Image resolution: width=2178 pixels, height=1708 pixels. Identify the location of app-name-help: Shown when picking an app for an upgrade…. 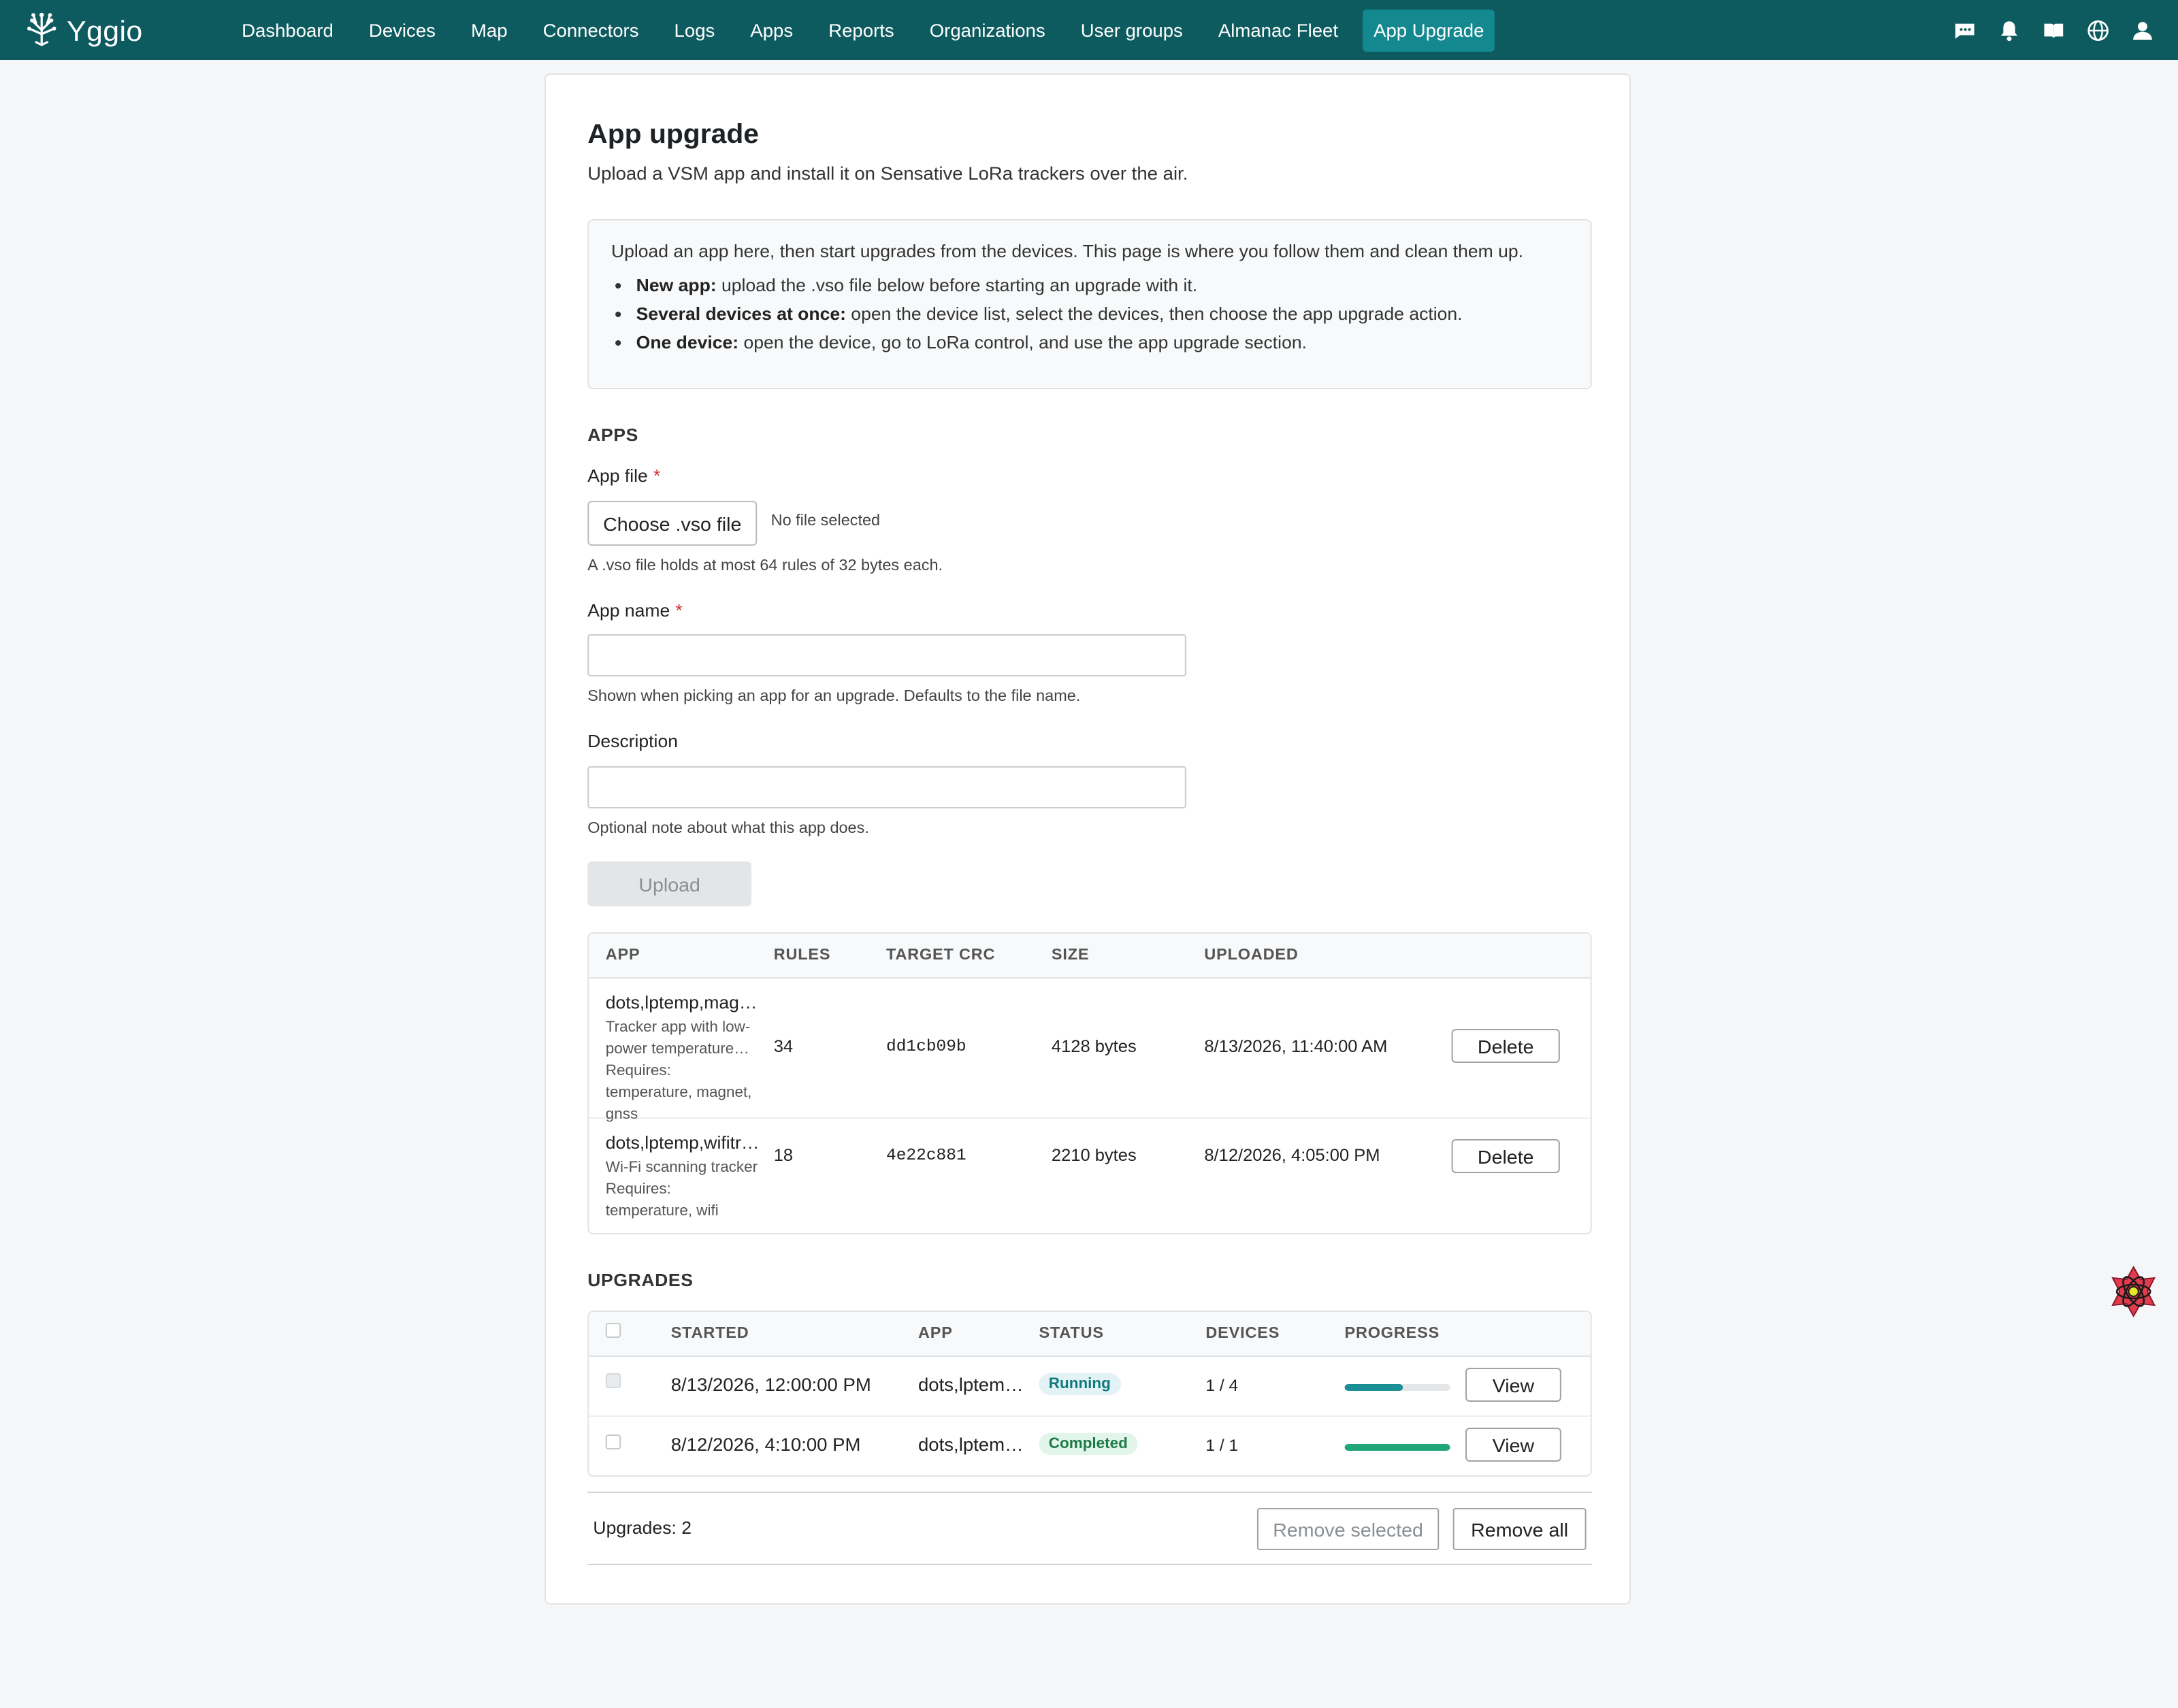
(834, 697).